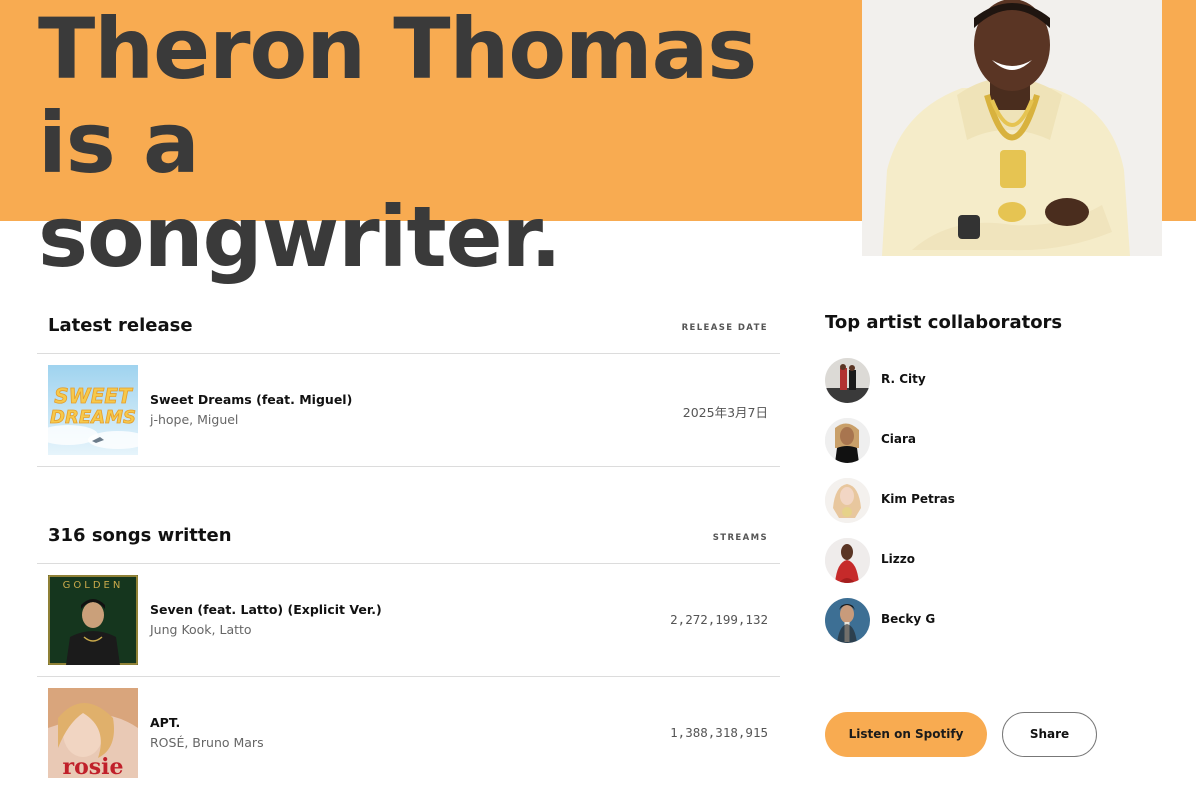  What do you see at coordinates (1049, 734) in the screenshot?
I see `share-button: Share` at bounding box center [1049, 734].